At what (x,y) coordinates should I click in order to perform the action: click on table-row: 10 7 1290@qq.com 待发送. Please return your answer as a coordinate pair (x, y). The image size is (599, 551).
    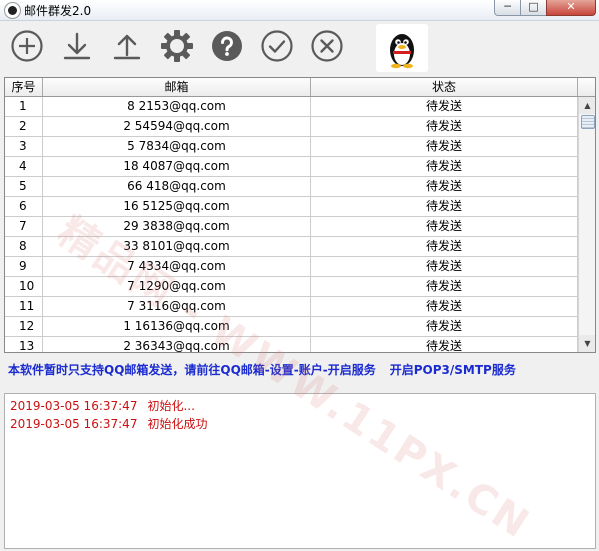
    Looking at the image, I should click on (291, 287).